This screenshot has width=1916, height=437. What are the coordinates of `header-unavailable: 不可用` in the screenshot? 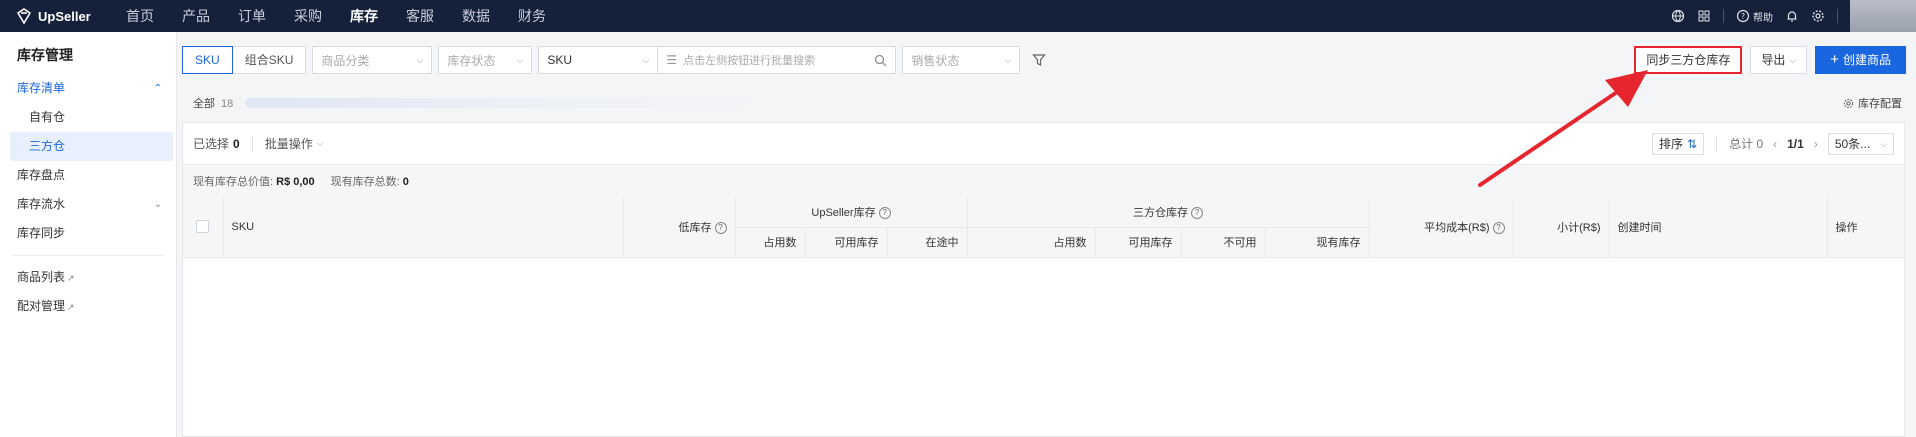 It's located at (1223, 242).